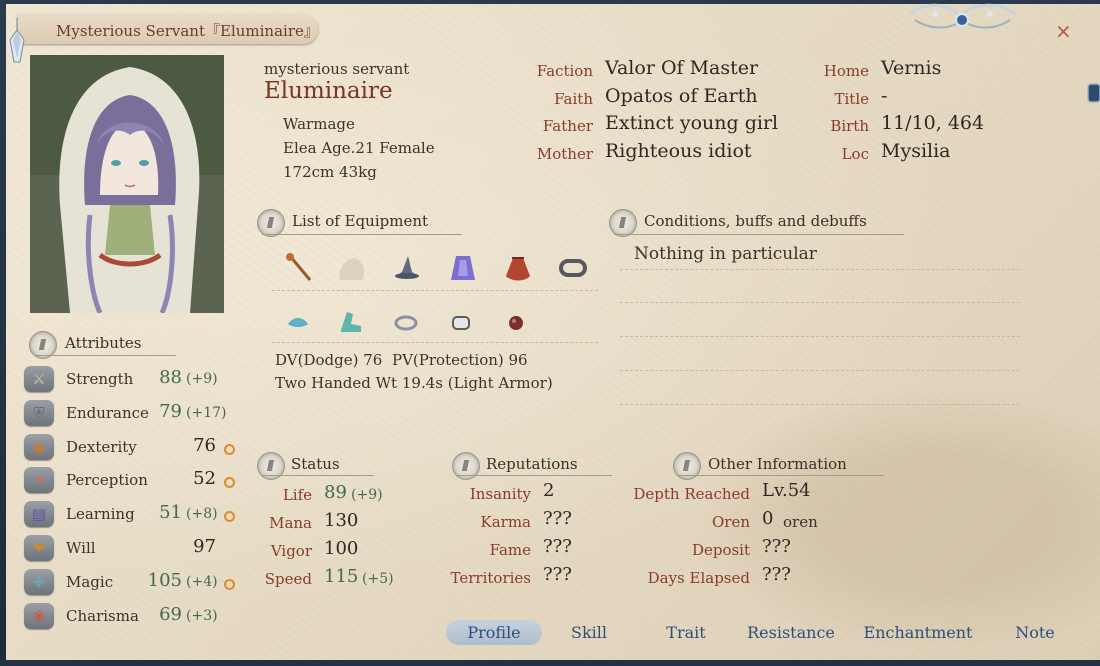 This screenshot has height=666, width=1100. I want to click on tab-skill: Skill, so click(589, 632).